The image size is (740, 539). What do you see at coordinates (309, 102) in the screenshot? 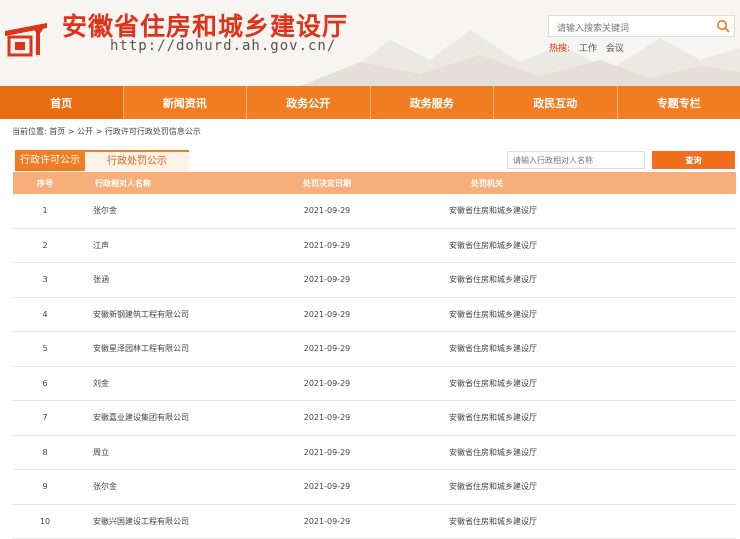
I see `nav-item-gov-affairs: 政务公开` at bounding box center [309, 102].